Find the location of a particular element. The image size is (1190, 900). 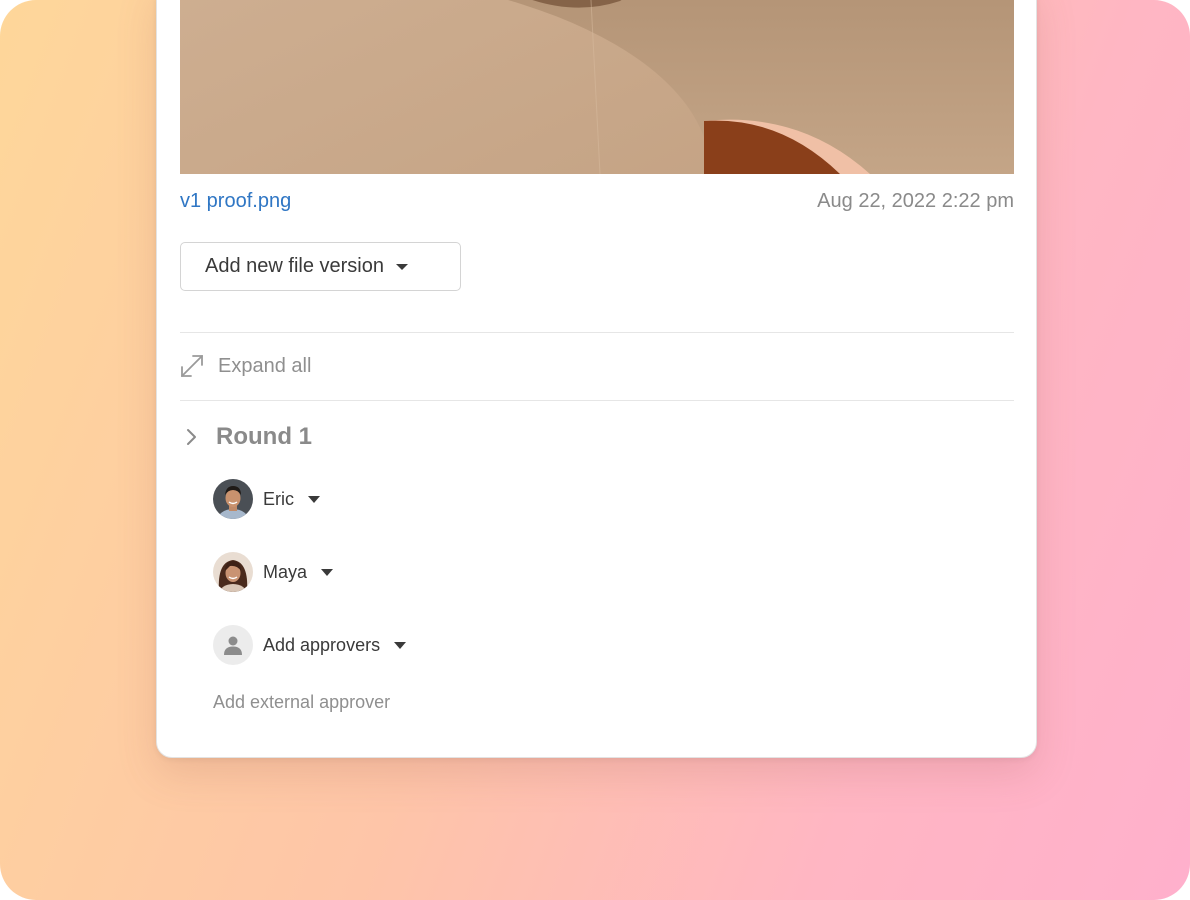

person-placeholder-icon is located at coordinates (233, 645).